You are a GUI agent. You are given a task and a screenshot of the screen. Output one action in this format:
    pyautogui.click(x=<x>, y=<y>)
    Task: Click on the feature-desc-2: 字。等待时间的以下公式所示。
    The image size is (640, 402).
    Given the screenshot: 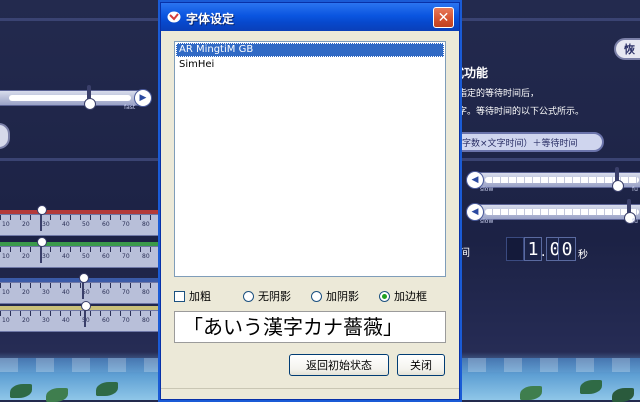 What is the action you would take?
    pyautogui.click(x=521, y=112)
    